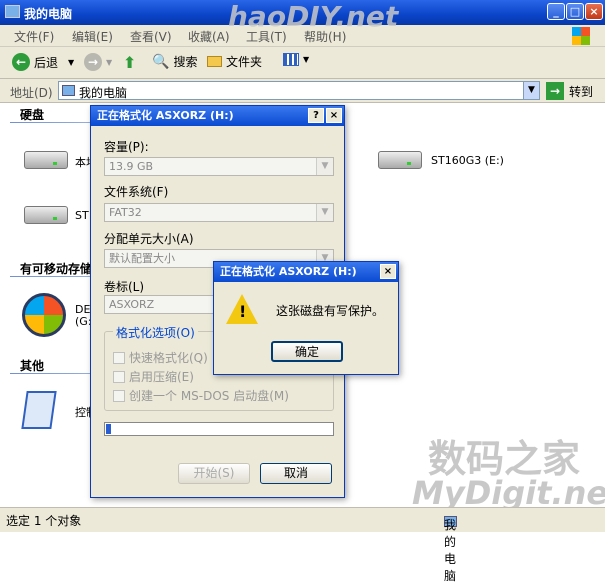 This screenshot has height=584, width=605. What do you see at coordinates (155, 332) in the screenshot?
I see `format-options-legend: 格式化选项(O)` at bounding box center [155, 332].